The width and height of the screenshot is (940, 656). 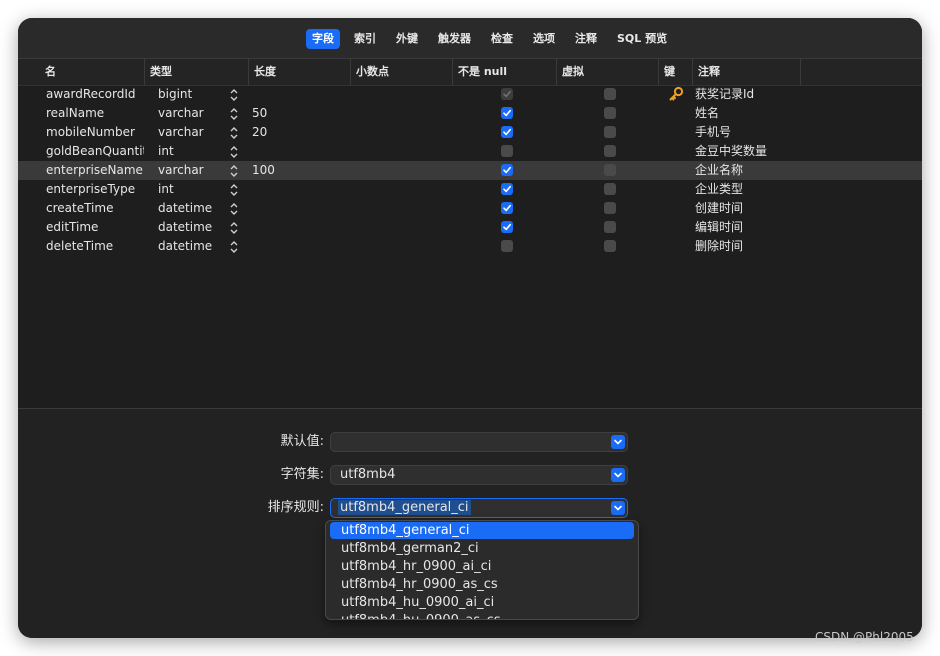 What do you see at coordinates (407, 39) in the screenshot?
I see `tab-2: 外键` at bounding box center [407, 39].